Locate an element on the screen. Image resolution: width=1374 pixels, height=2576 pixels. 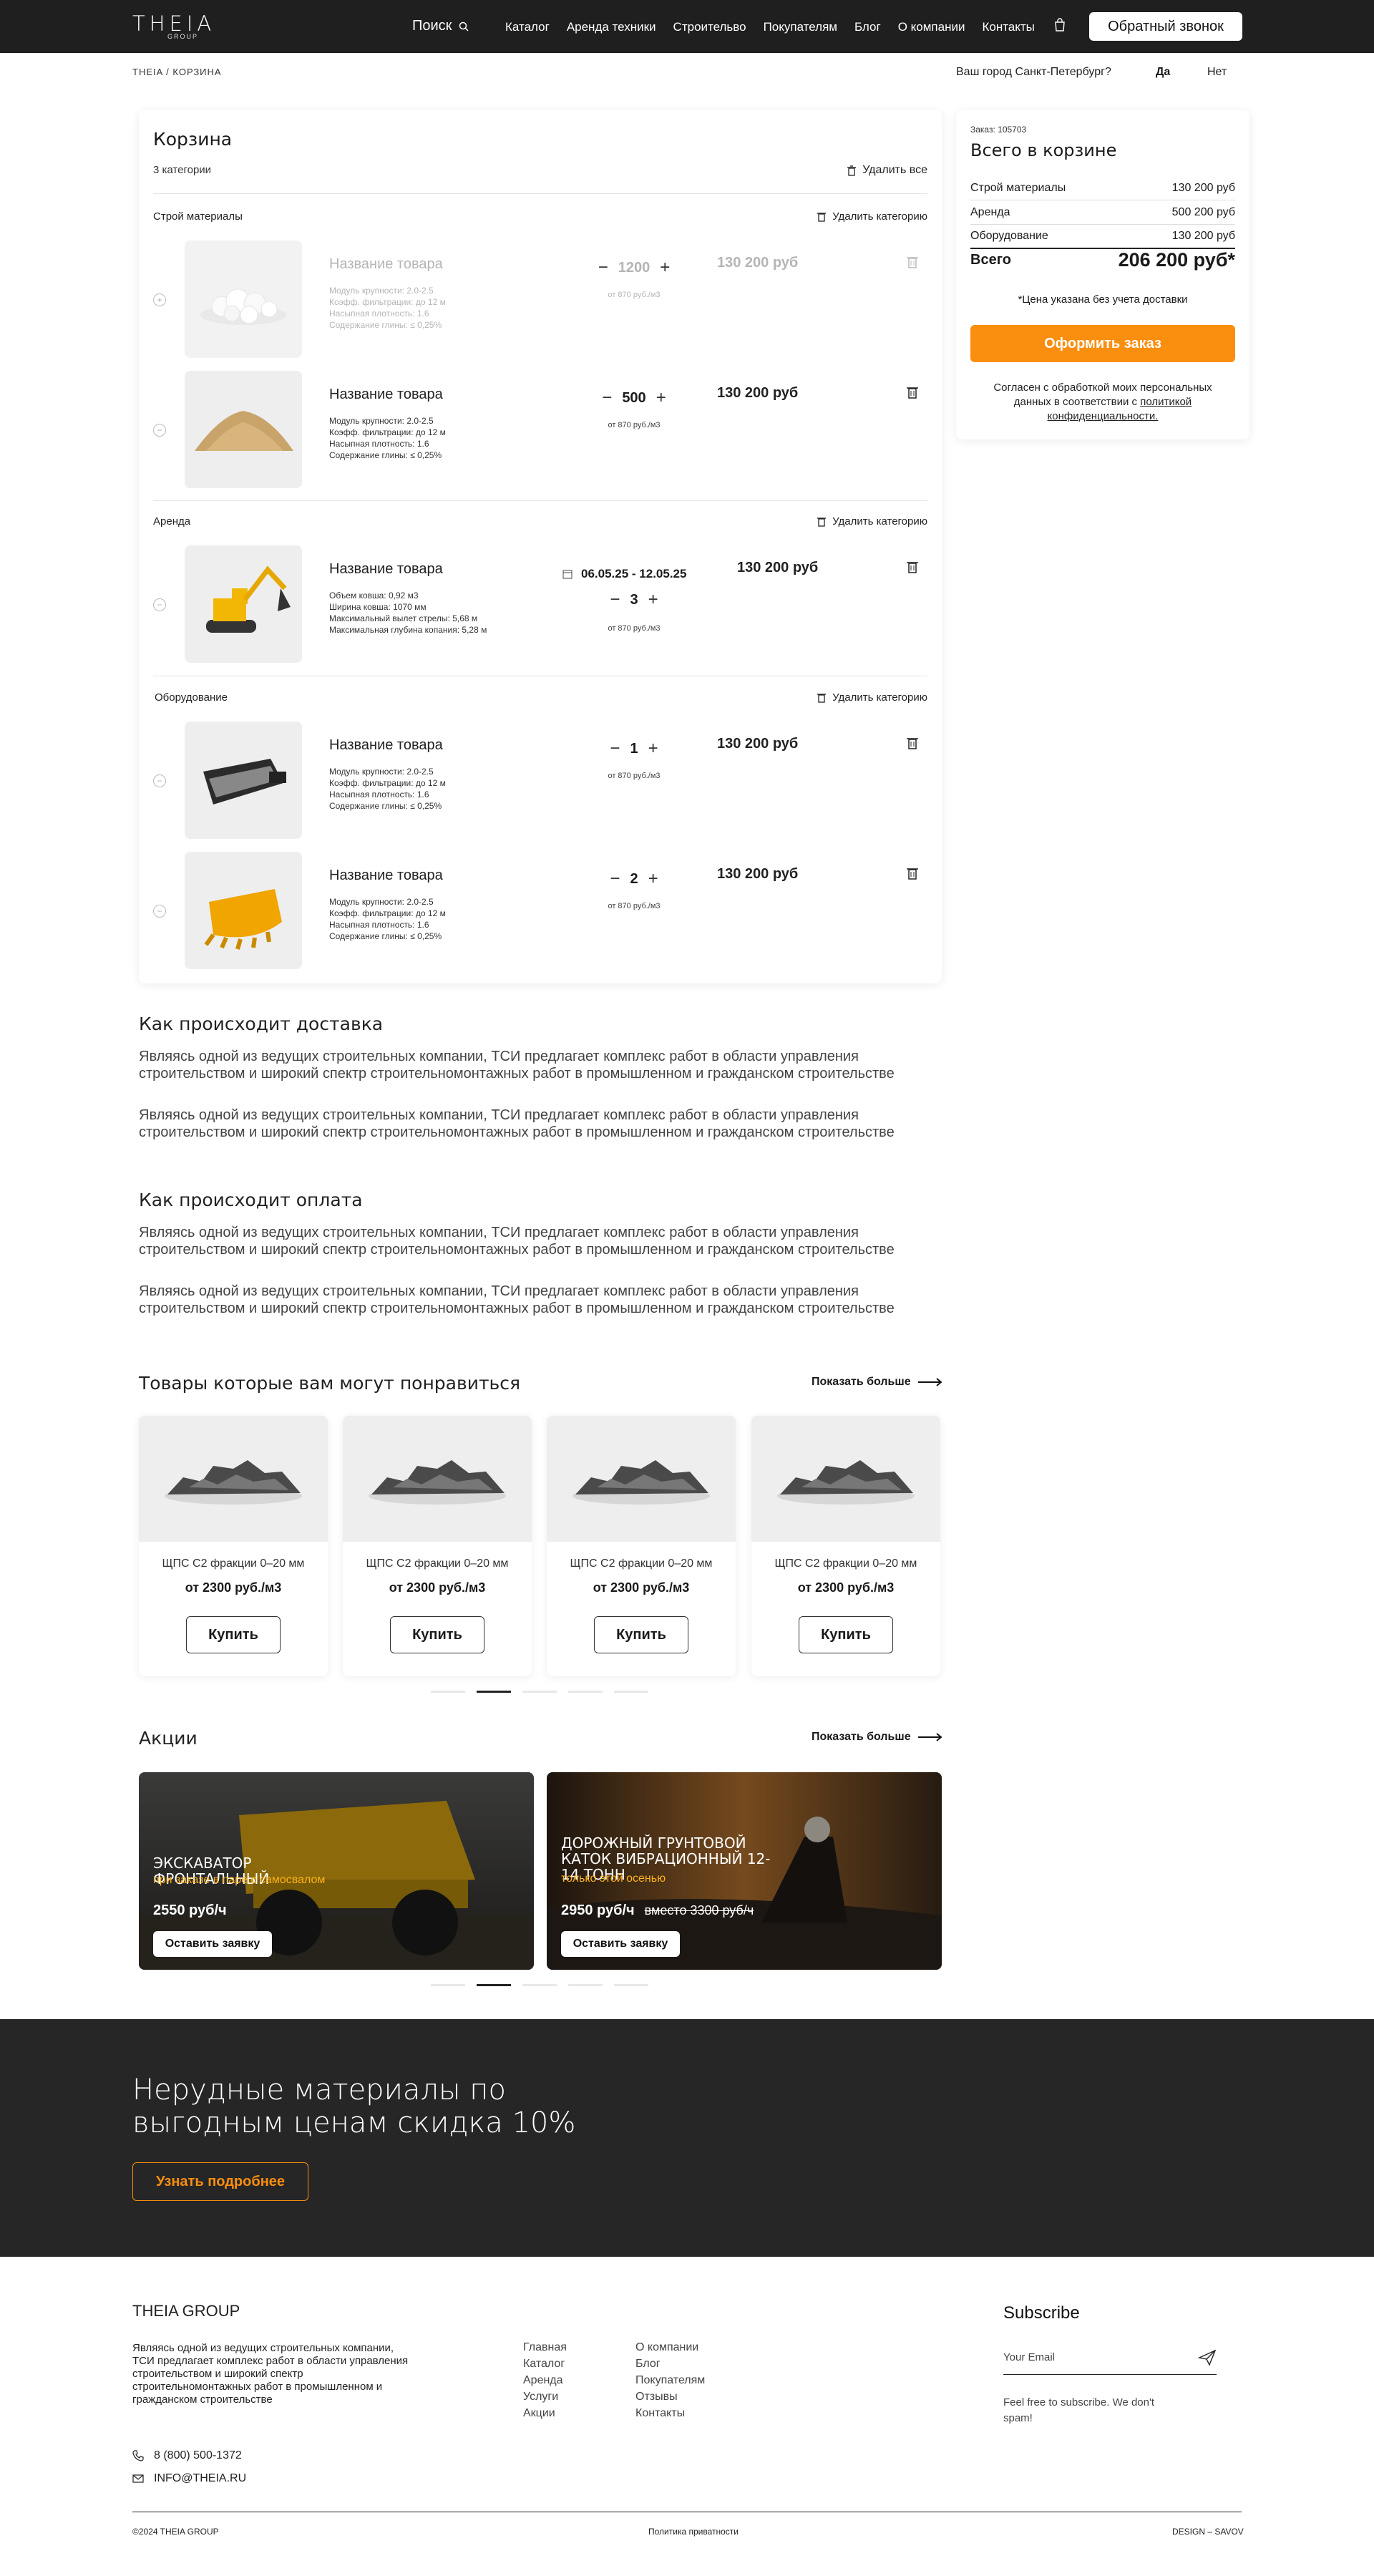
nav-contacts: Контакты is located at coordinates (1008, 27).